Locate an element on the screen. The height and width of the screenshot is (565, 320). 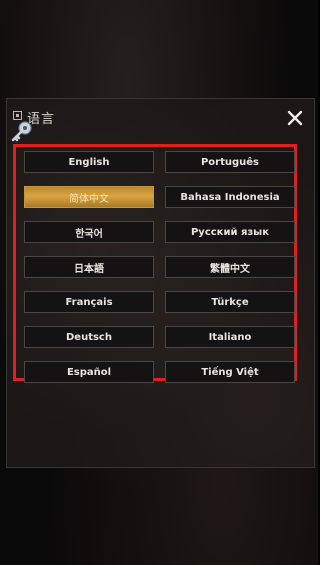
language-option-button: 한국어 is located at coordinates (89, 232).